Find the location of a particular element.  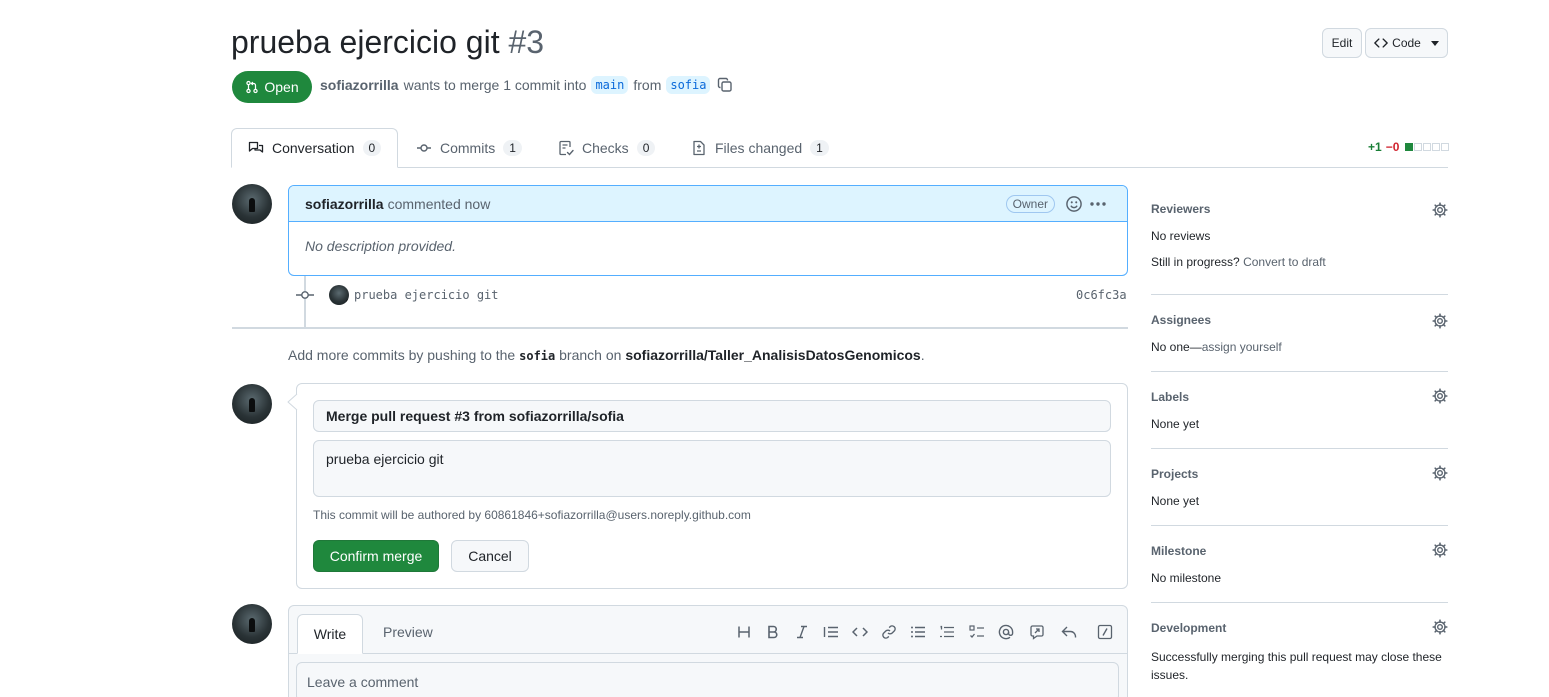

git-commit-icon is located at coordinates (424, 148).